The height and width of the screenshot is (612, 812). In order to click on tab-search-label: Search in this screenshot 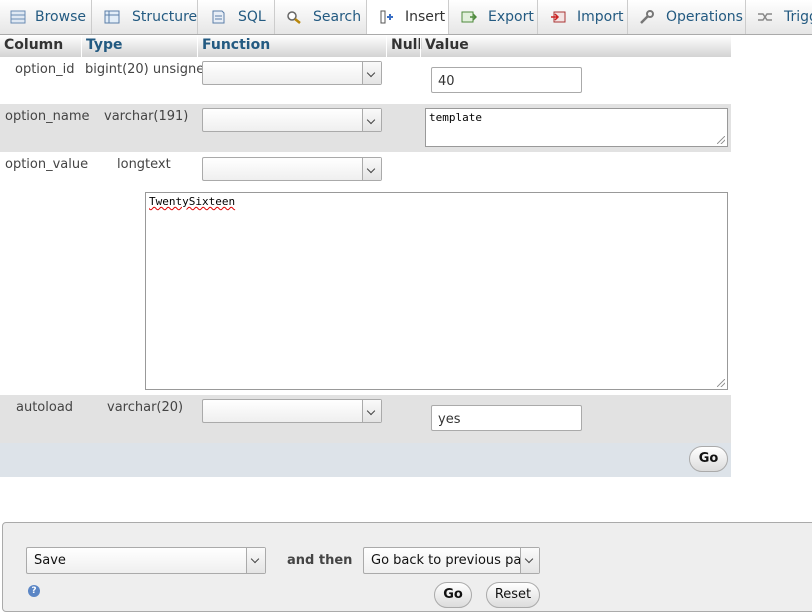, I will do `click(337, 17)`.